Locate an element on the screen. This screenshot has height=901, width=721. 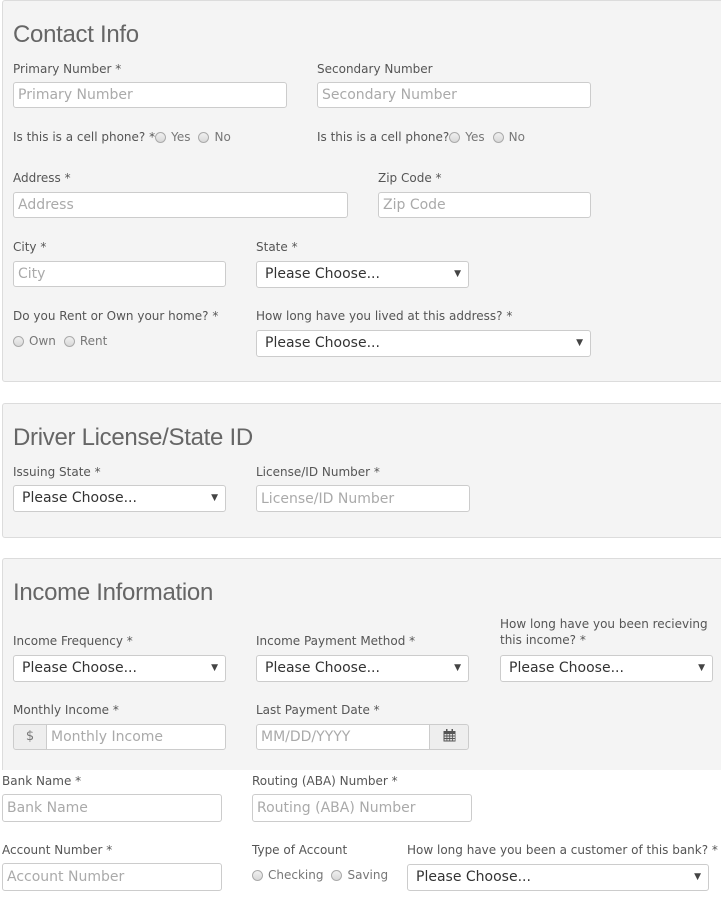
customer-duration-select: Please Choose... ▼ is located at coordinates (558, 877).